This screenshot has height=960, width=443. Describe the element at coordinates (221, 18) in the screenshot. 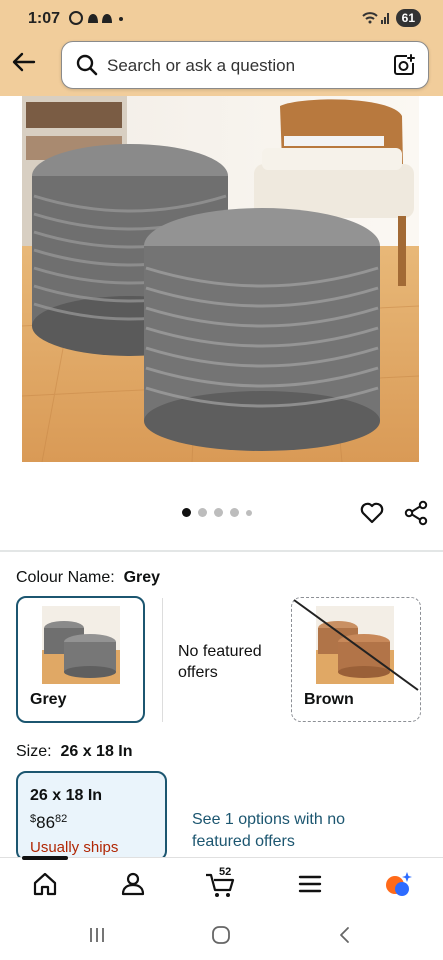

I see `status-bar: 1:07 61` at that location.